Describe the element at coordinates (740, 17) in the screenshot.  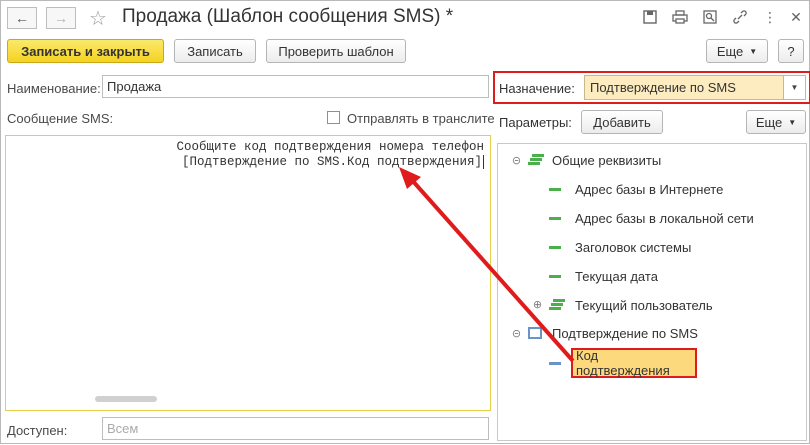
I see `link-icon` at that location.